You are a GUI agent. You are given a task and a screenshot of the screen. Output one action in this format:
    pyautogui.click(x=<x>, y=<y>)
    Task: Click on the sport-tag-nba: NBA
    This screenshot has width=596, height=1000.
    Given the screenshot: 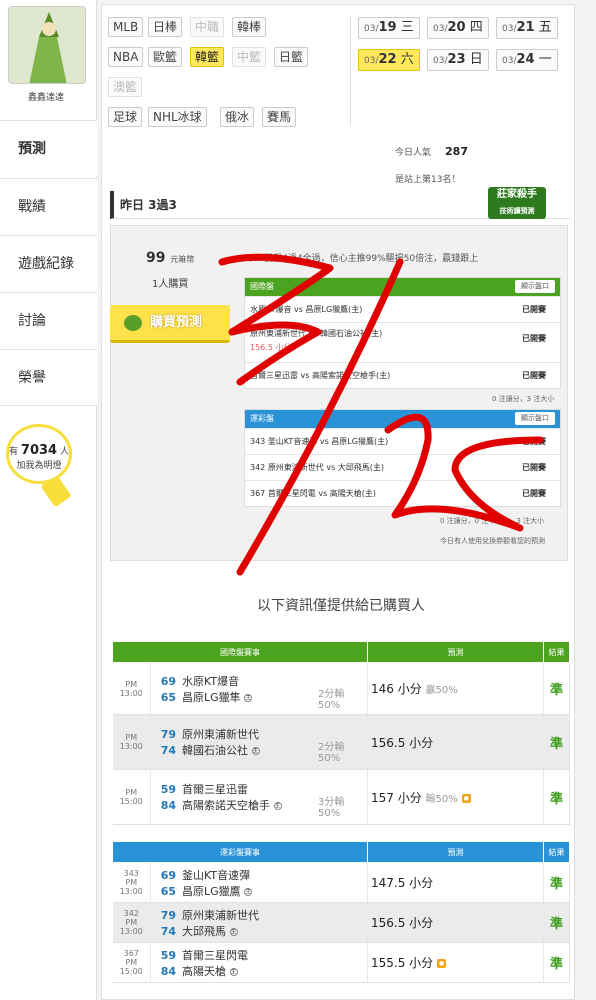 What is the action you would take?
    pyautogui.click(x=126, y=57)
    